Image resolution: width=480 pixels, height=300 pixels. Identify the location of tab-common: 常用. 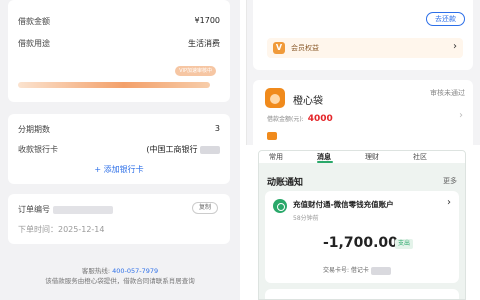
(276, 157).